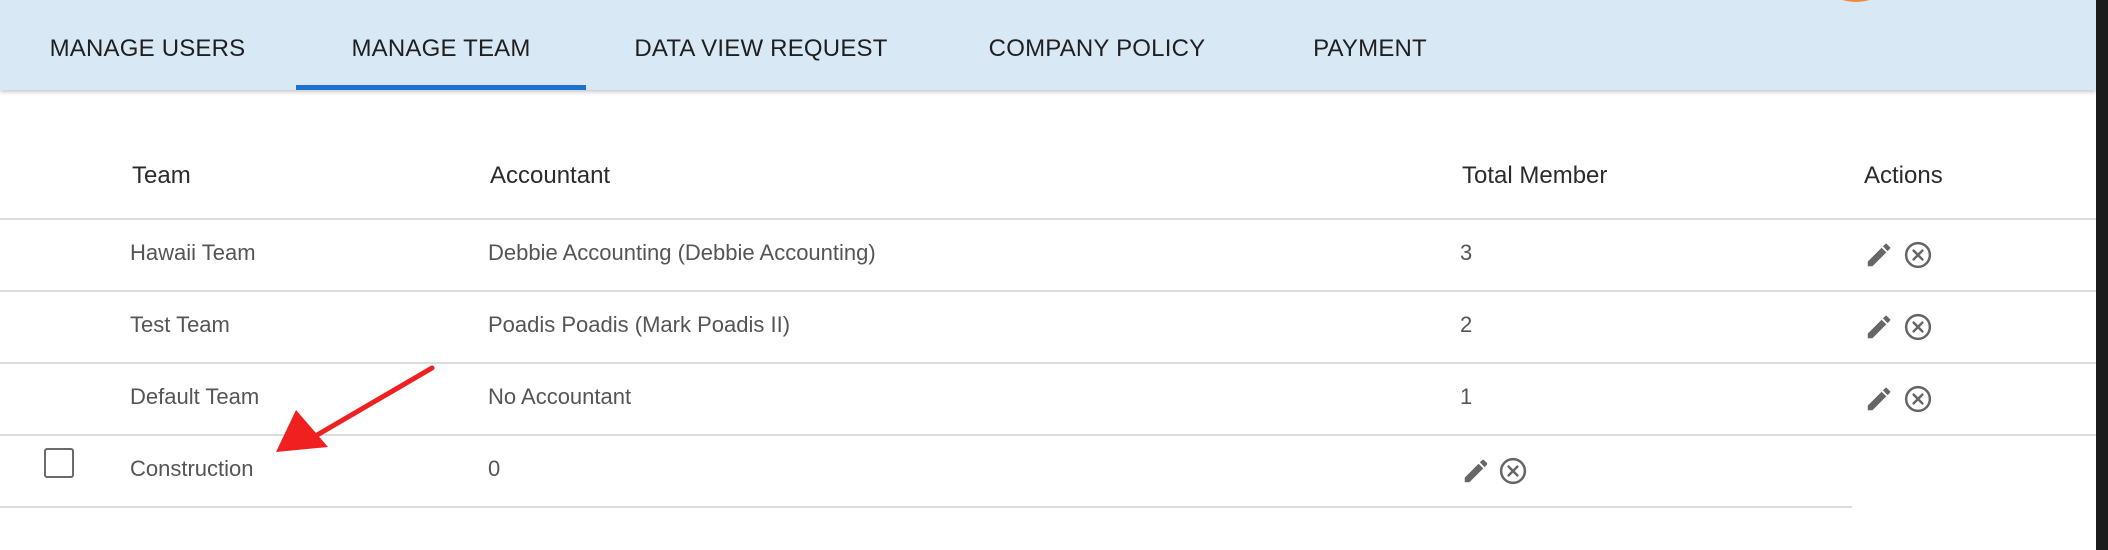 This screenshot has height=550, width=2108. What do you see at coordinates (494, 468) in the screenshot?
I see `accountant-name: 0` at bounding box center [494, 468].